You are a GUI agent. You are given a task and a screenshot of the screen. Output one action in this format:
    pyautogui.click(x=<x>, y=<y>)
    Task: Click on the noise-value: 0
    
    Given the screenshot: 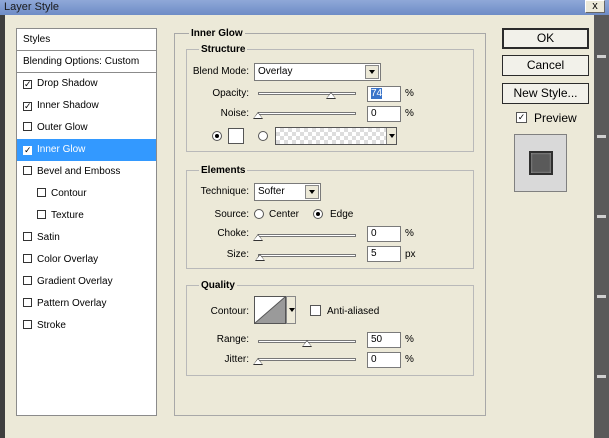 What is the action you would take?
    pyautogui.click(x=374, y=113)
    